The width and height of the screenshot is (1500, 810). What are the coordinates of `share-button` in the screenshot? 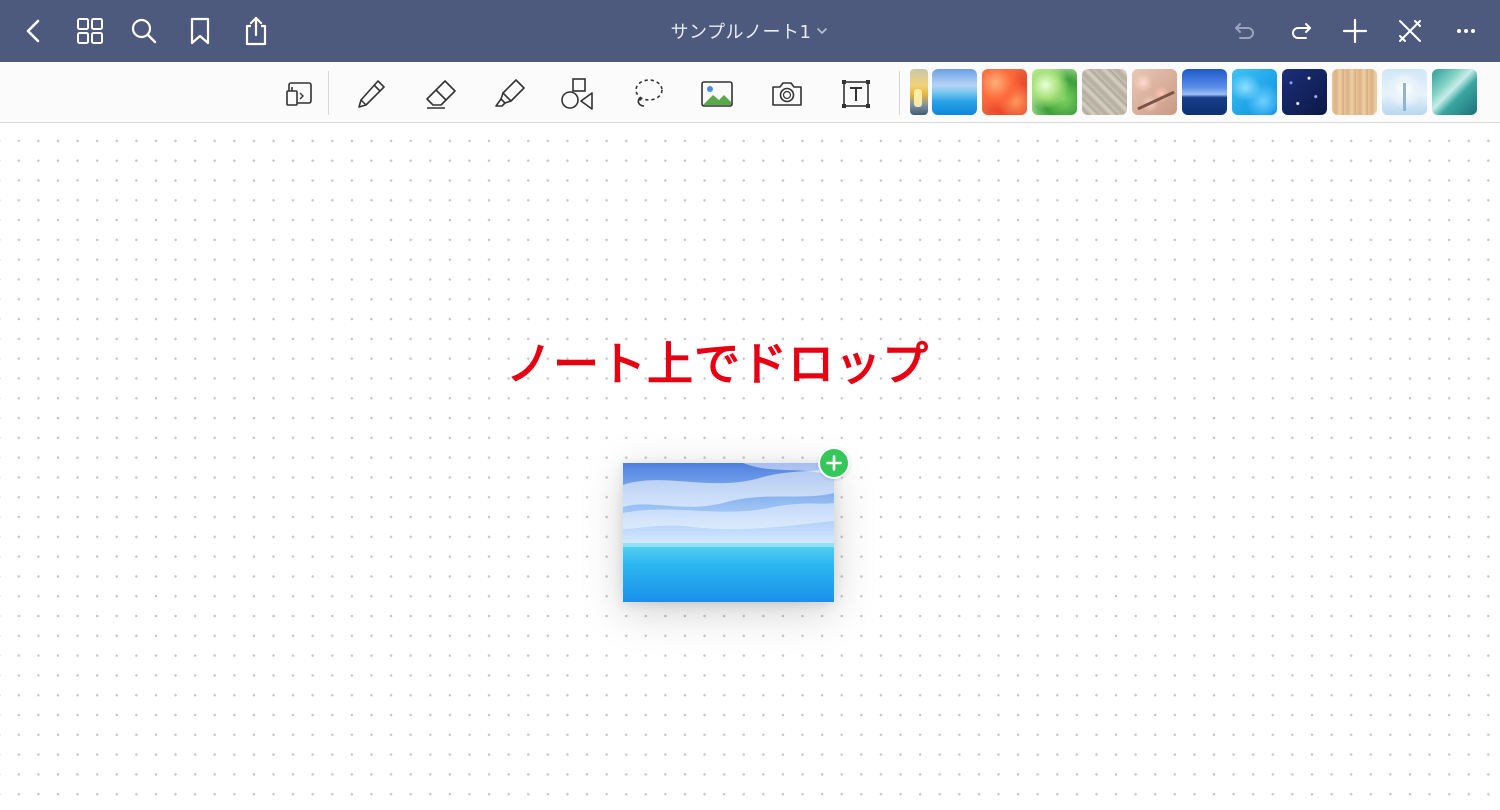 It's located at (256, 31).